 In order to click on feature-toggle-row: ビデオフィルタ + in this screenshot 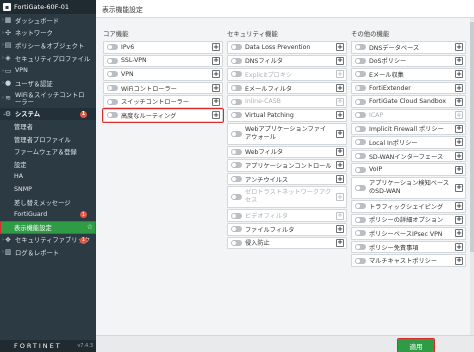, I will do `click(287, 215)`.